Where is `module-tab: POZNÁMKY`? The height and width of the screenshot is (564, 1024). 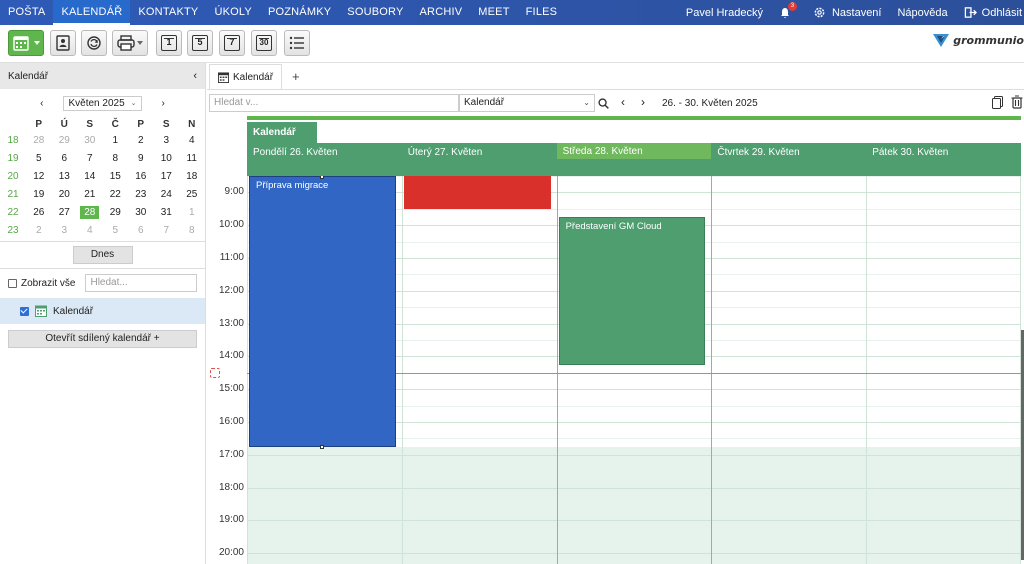
module-tab: POZNÁMKY is located at coordinates (299, 12).